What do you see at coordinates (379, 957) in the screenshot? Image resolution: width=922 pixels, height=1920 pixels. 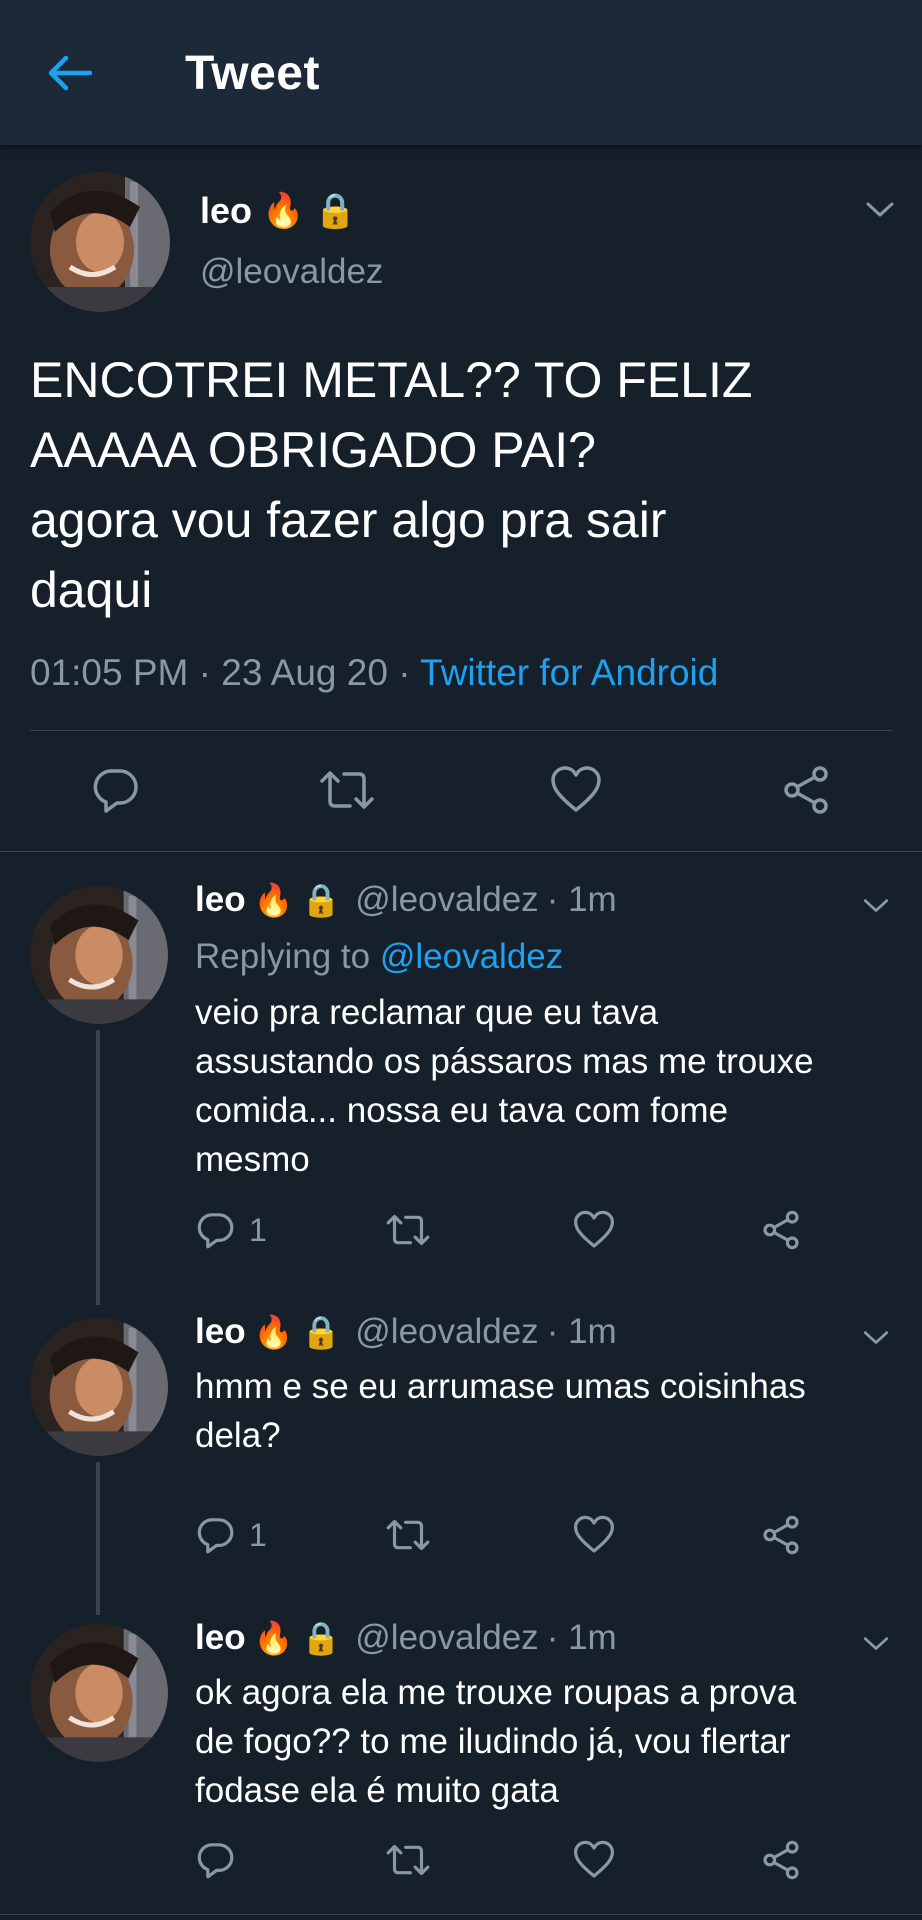 I see `replying-to: Replying to @leovaldez` at bounding box center [379, 957].